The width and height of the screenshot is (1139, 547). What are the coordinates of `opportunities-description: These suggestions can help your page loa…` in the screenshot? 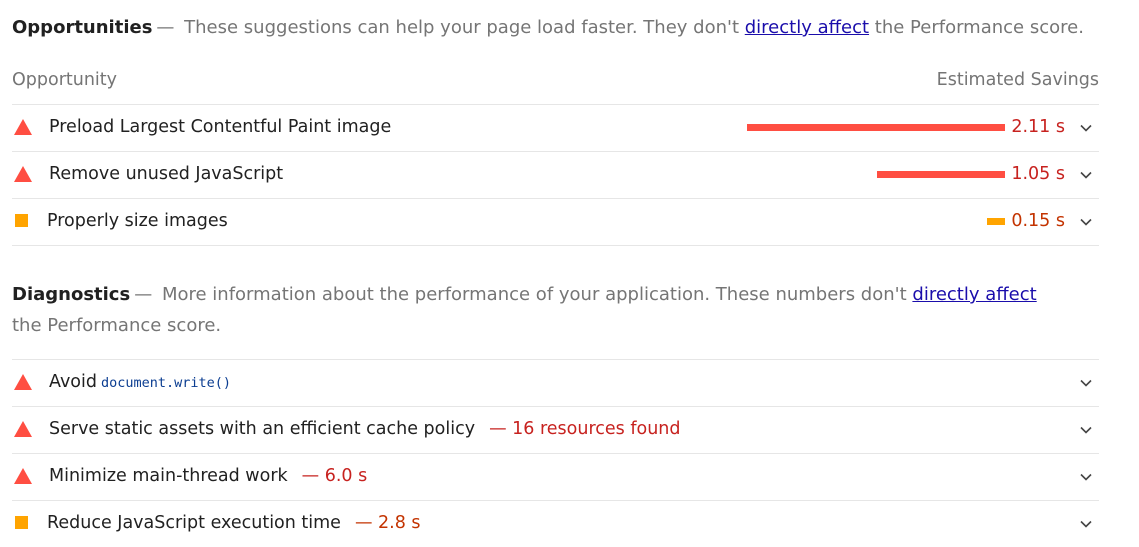 It's located at (462, 27).